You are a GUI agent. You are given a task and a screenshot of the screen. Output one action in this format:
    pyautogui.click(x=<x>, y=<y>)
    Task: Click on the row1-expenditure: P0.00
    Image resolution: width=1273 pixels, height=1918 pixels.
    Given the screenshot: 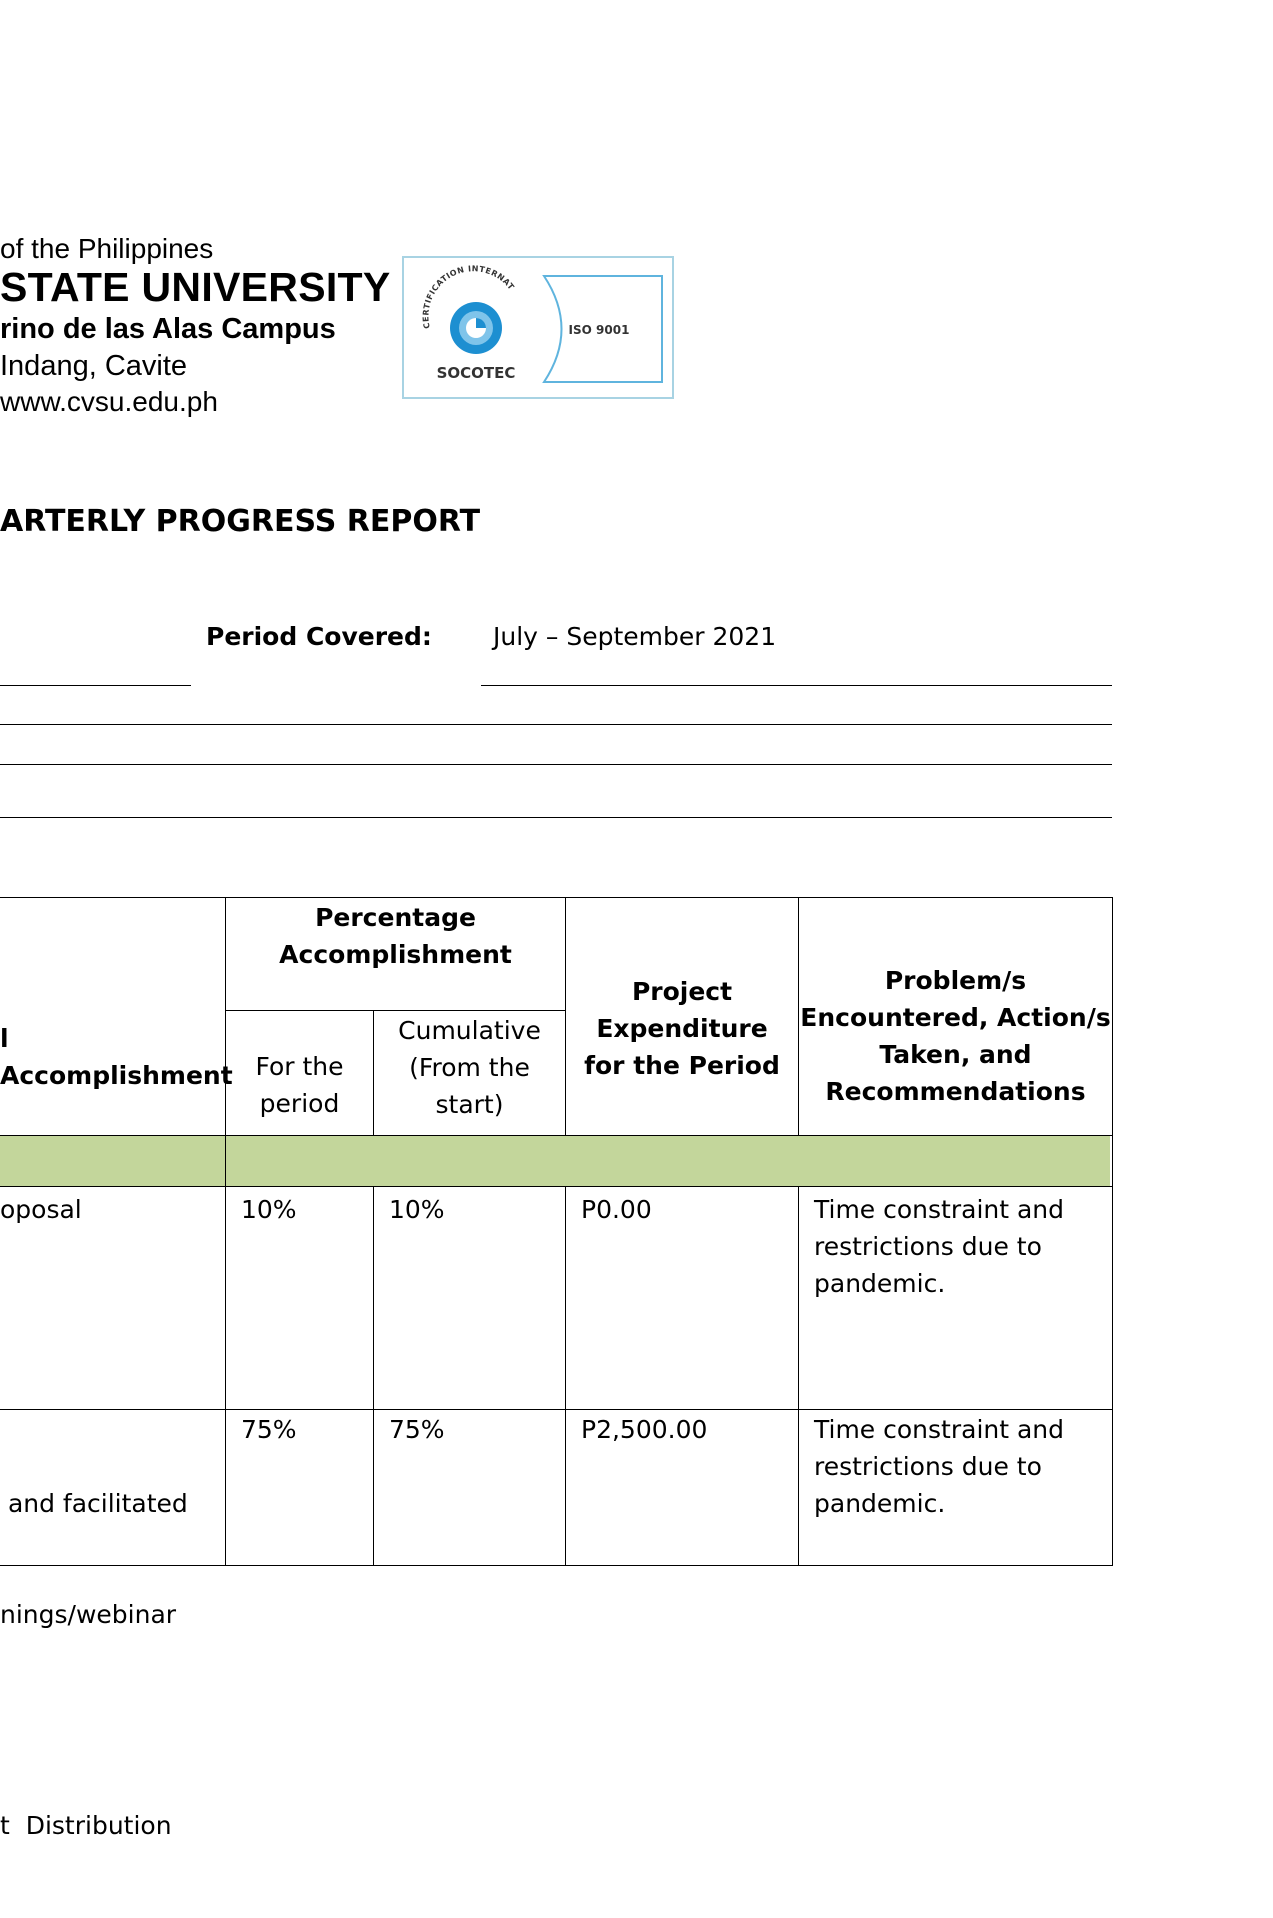 What is the action you would take?
    pyautogui.click(x=616, y=1209)
    